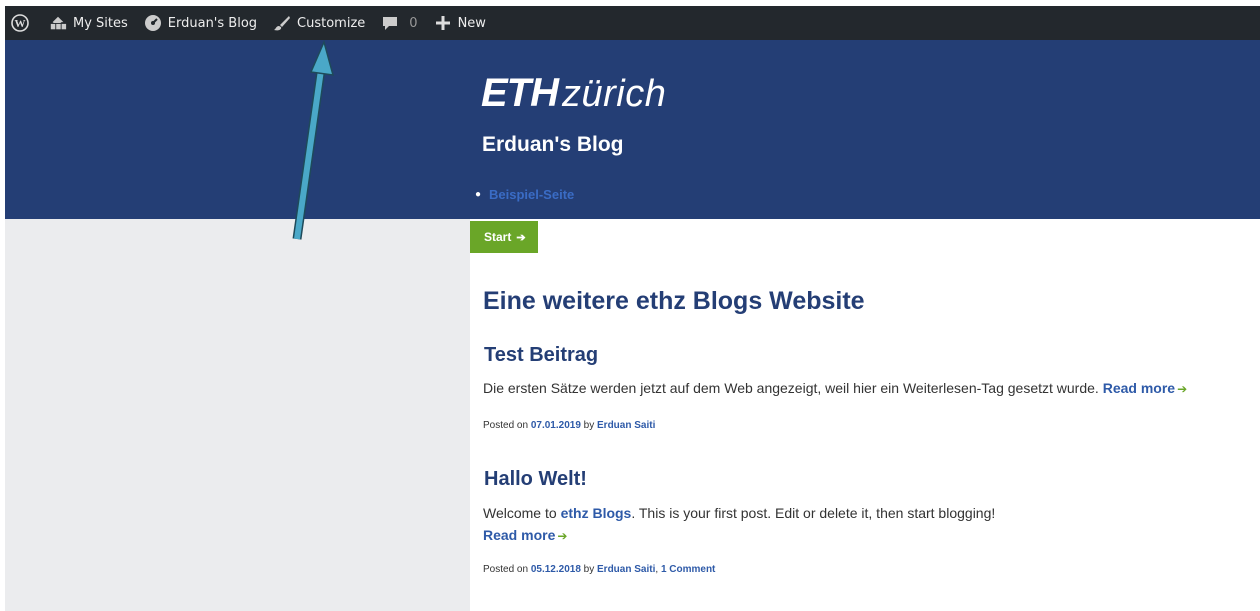 This screenshot has height=611, width=1260. I want to click on page-title: Eine weitere ethz Blogs Website, so click(674, 301).